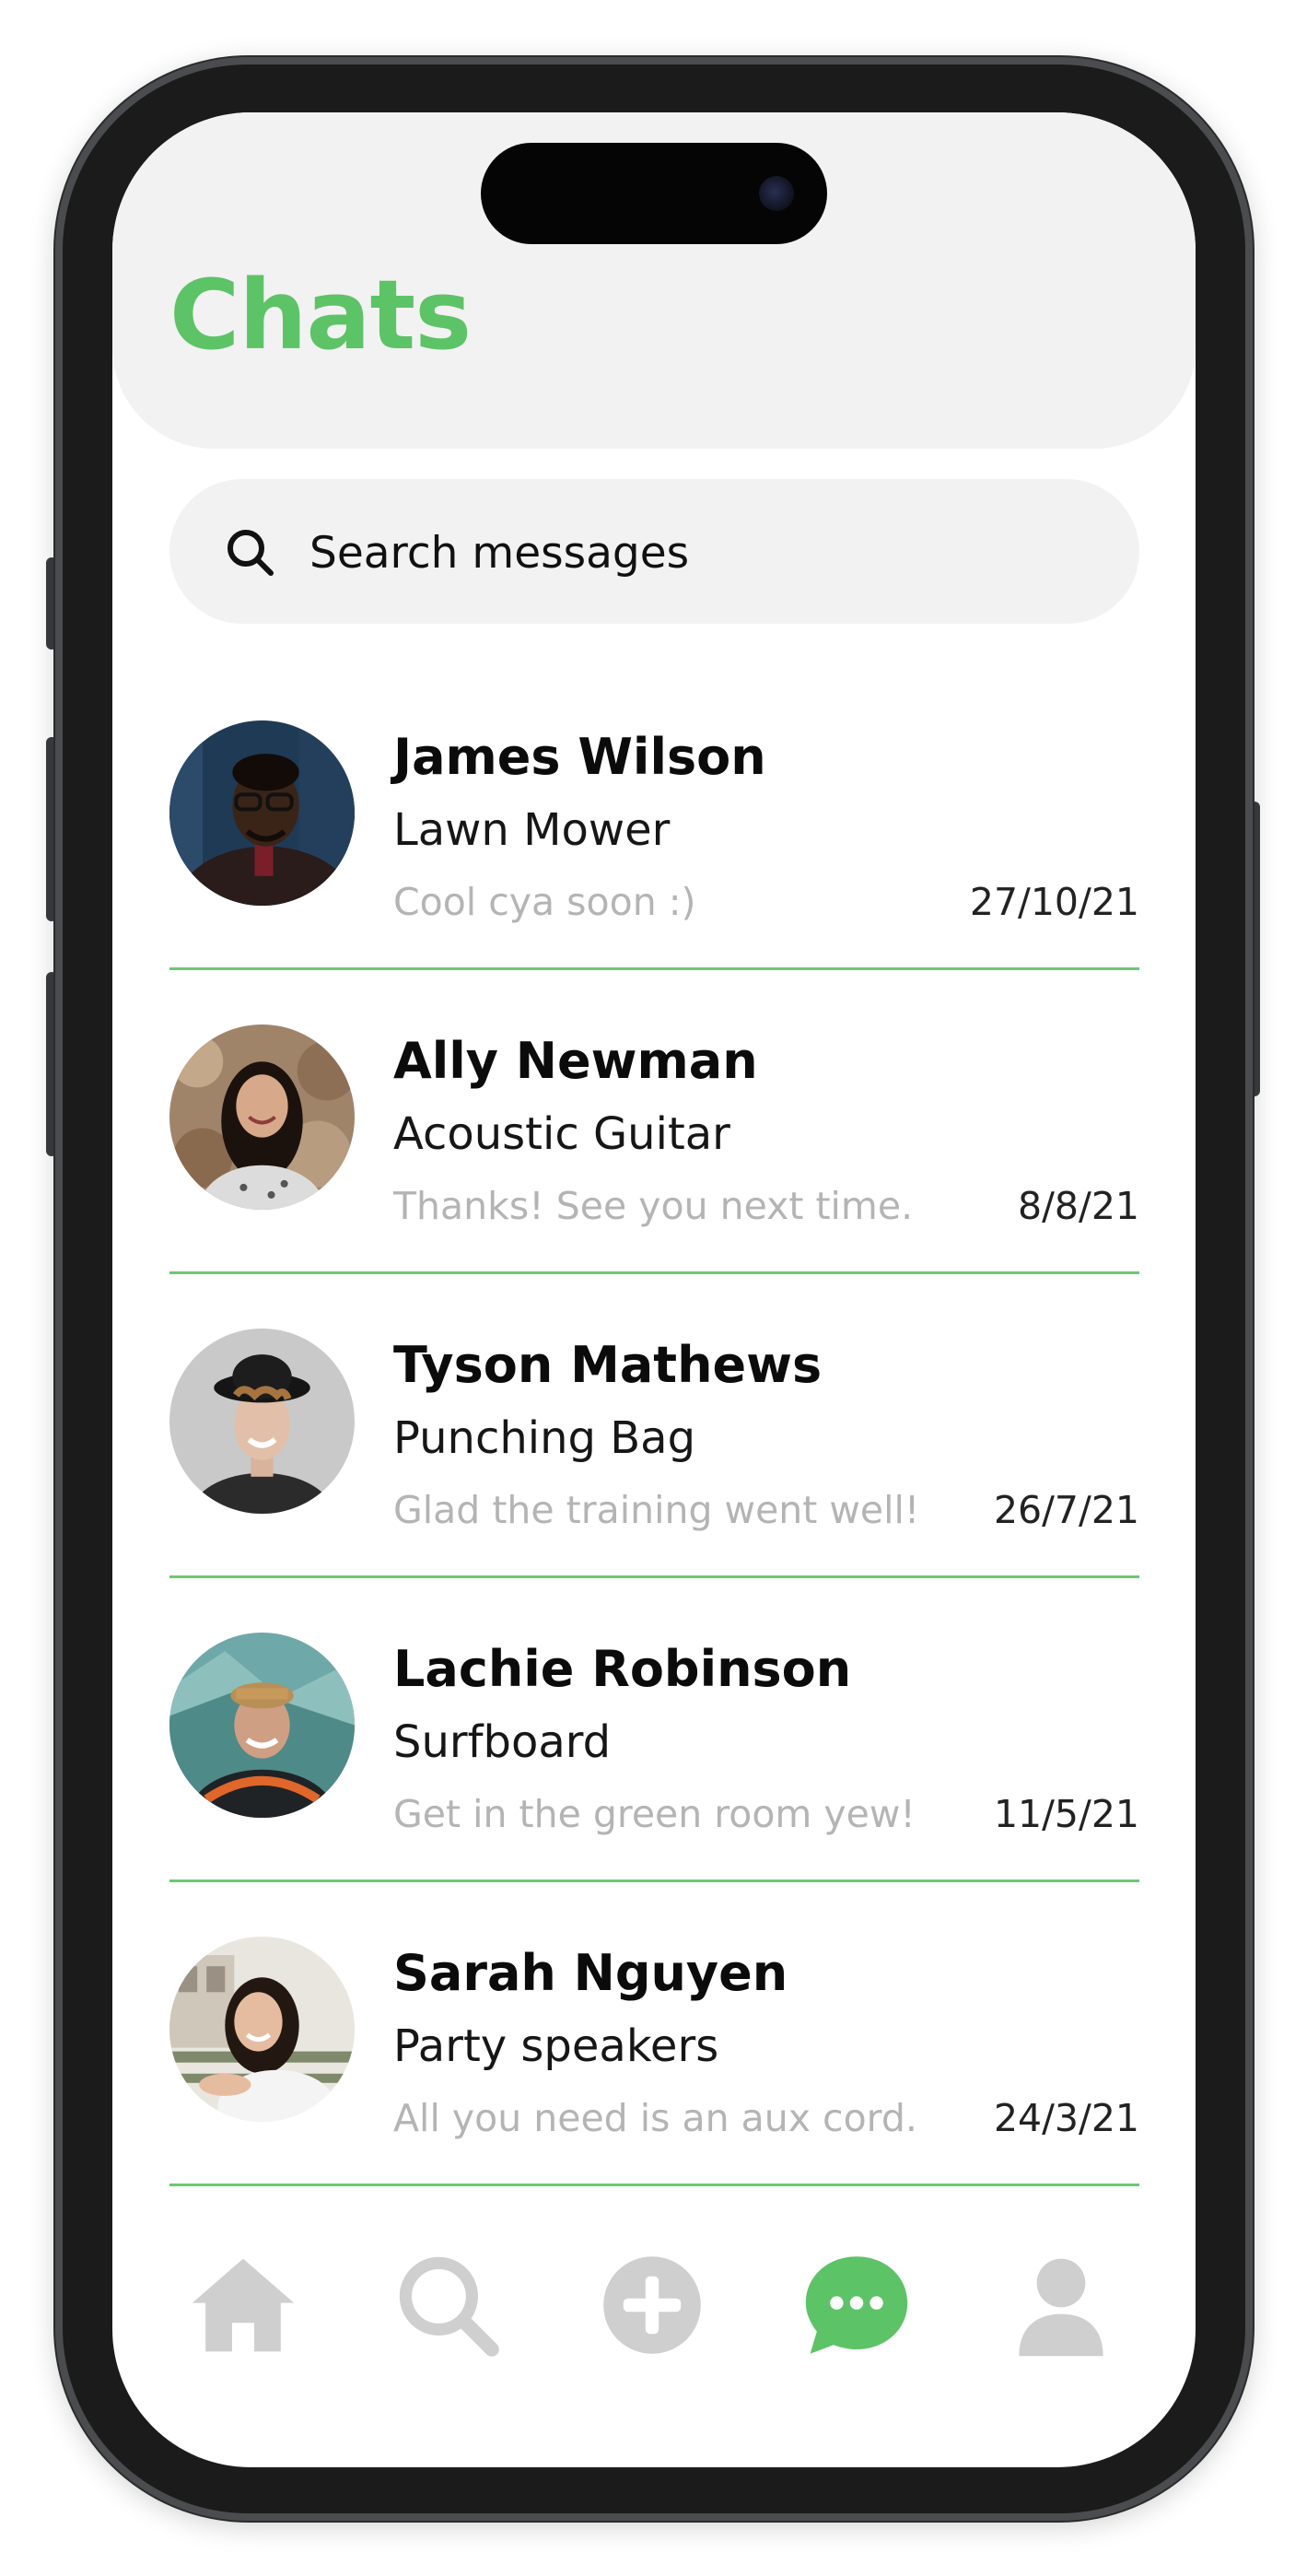 Image resolution: width=1307 pixels, height=2576 pixels. What do you see at coordinates (697, 553) in the screenshot?
I see `search-input` at bounding box center [697, 553].